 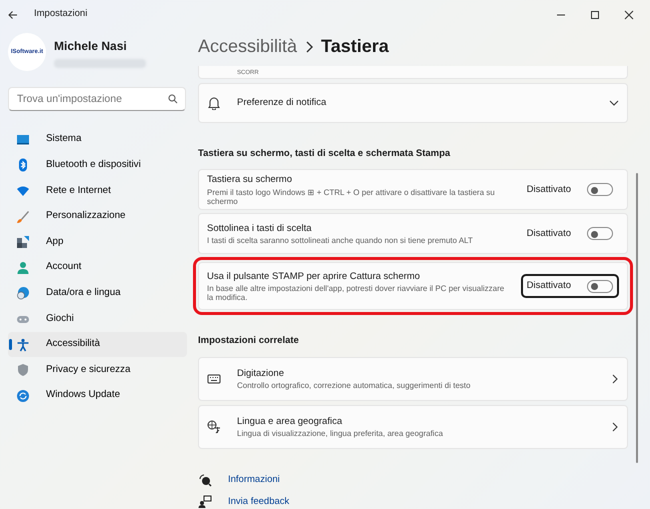 I want to click on card-title: Preferenze di notifica, so click(x=282, y=103).